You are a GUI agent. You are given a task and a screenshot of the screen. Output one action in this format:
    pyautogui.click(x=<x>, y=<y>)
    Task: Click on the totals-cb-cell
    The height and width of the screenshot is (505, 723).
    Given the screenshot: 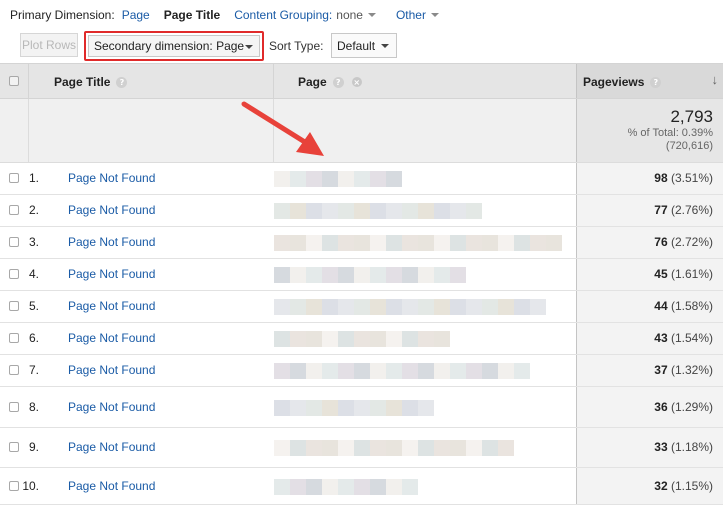 What is the action you would take?
    pyautogui.click(x=14, y=130)
    